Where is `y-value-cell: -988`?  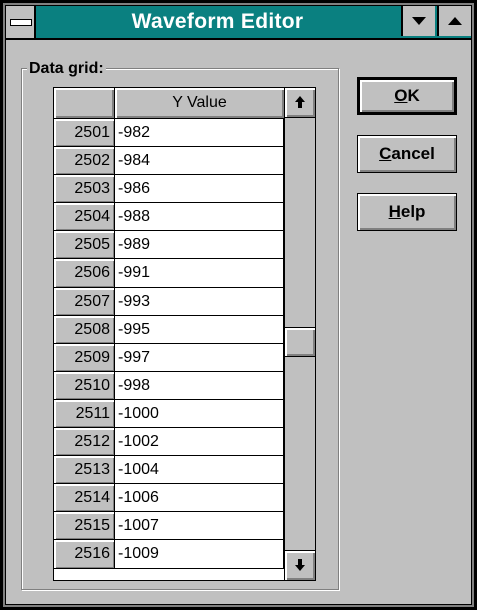
y-value-cell: -988 is located at coordinates (199, 217).